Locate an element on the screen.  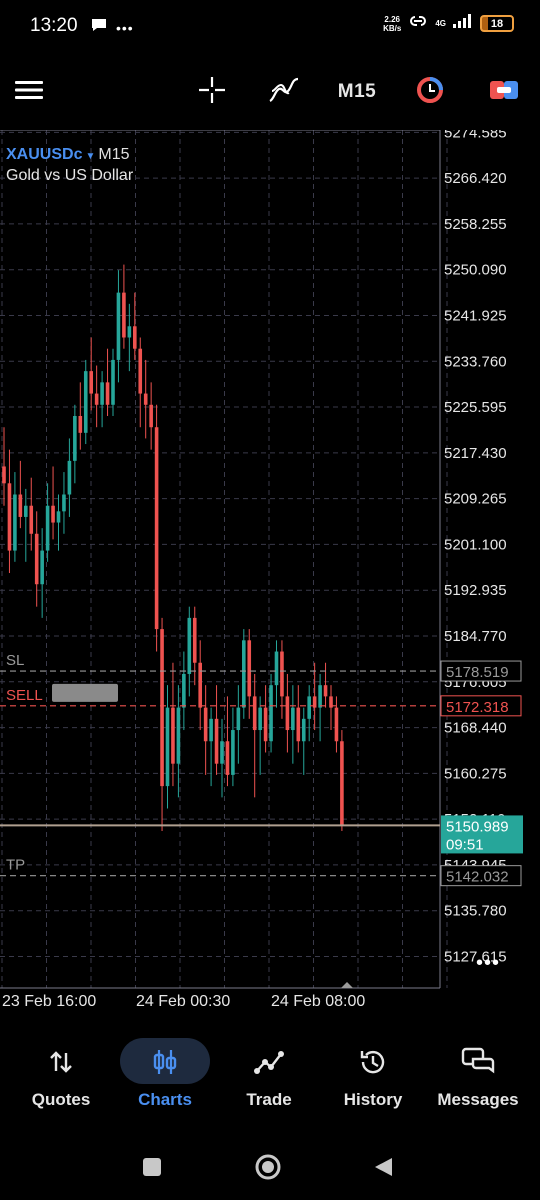
tab-quotes: Quotes is located at coordinates (61, 1075).